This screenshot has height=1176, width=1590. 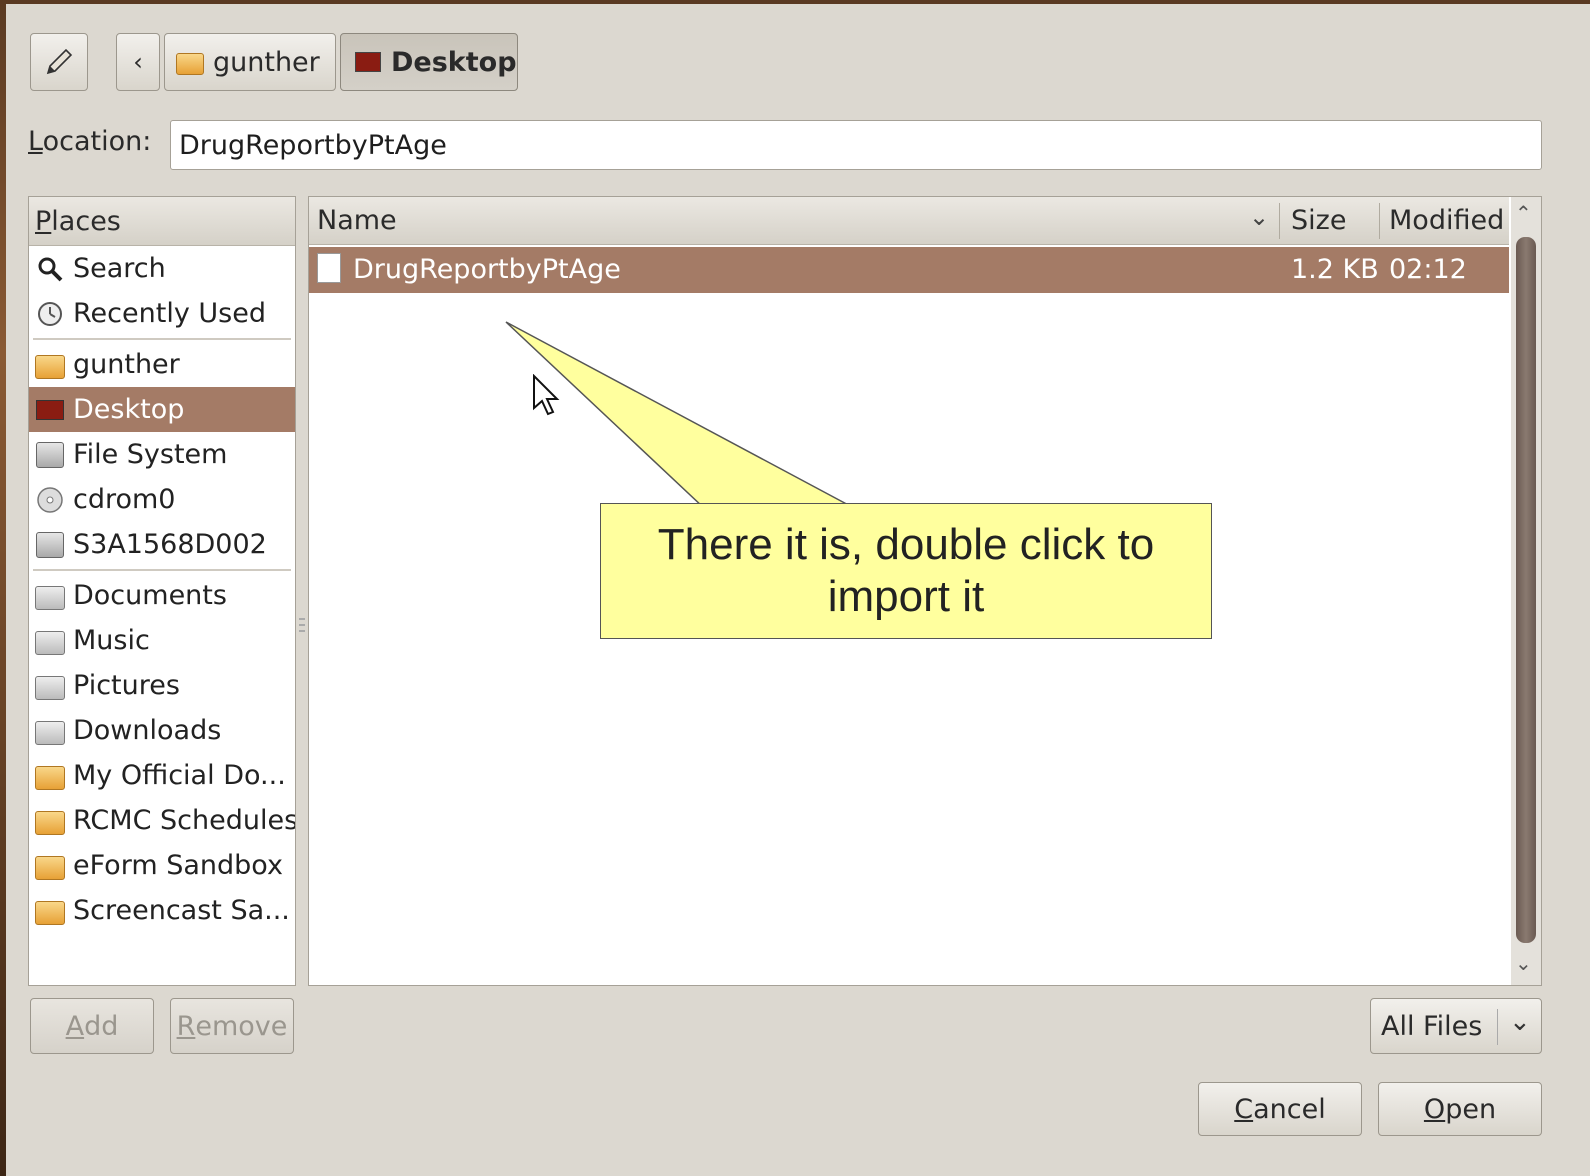 I want to click on location-label: Location:, so click(x=89, y=141).